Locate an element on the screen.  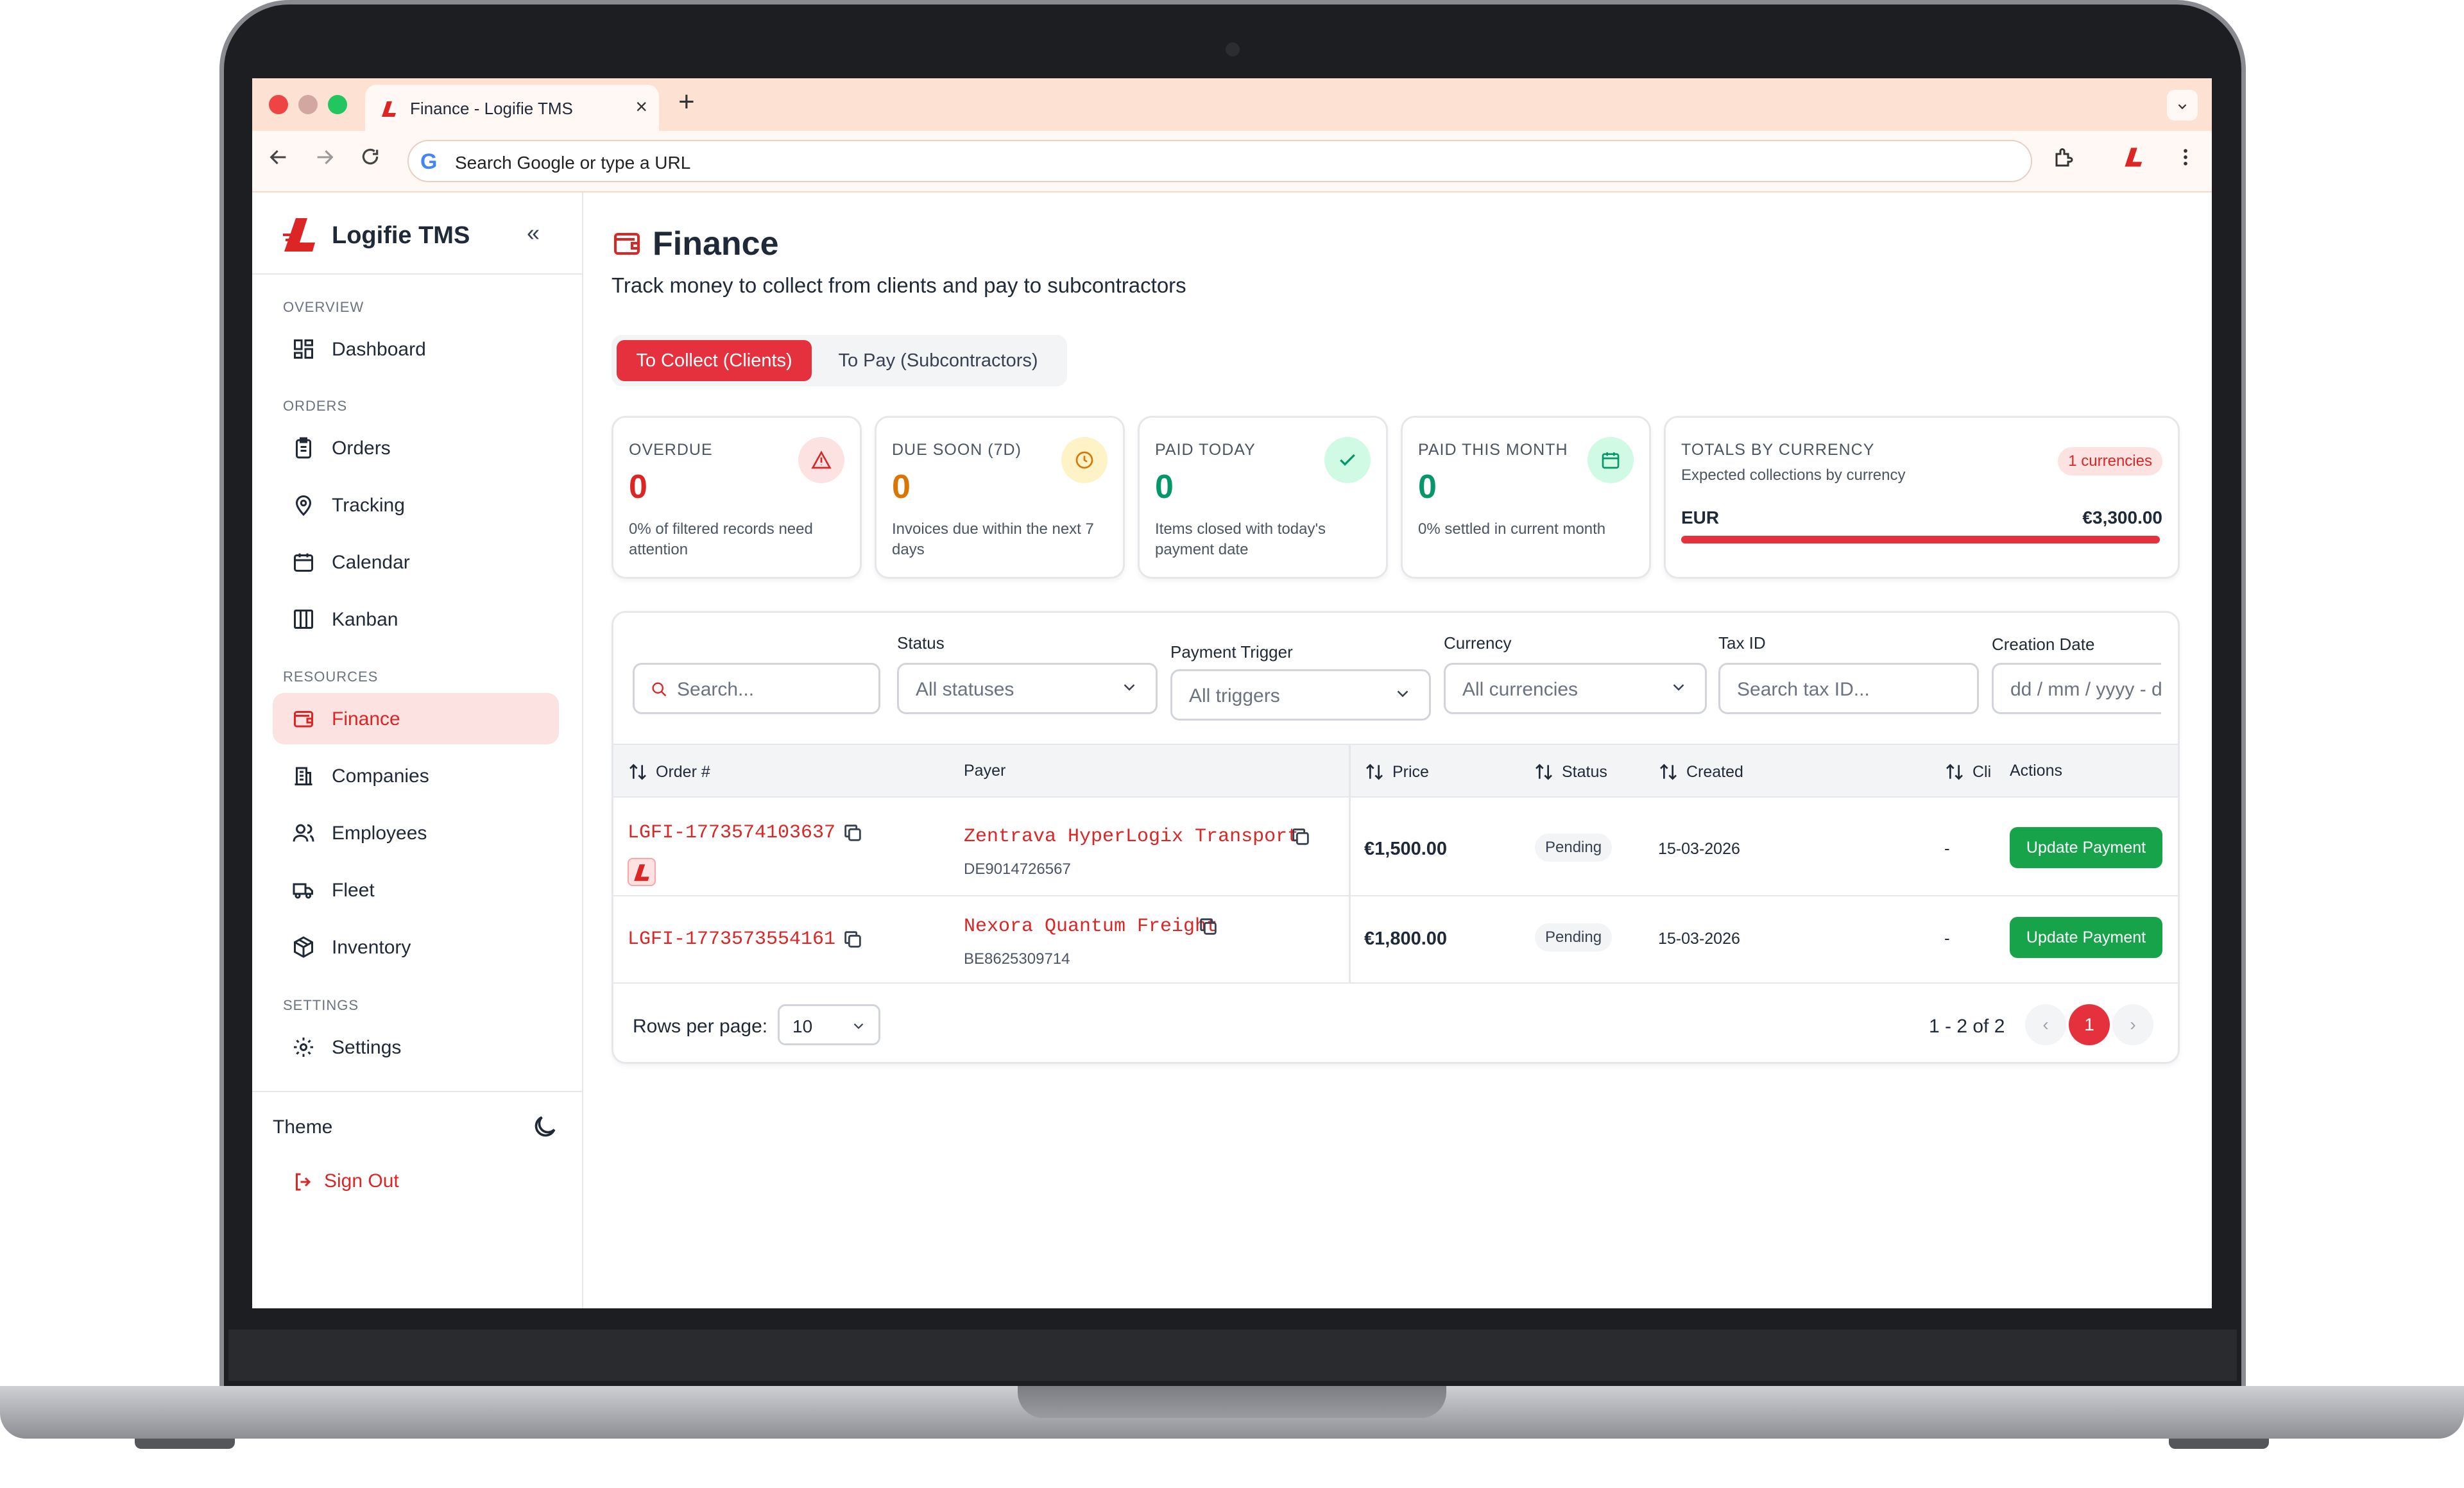
creation-date-input: dd / mm / yyyy - d is located at coordinates (2077, 688).